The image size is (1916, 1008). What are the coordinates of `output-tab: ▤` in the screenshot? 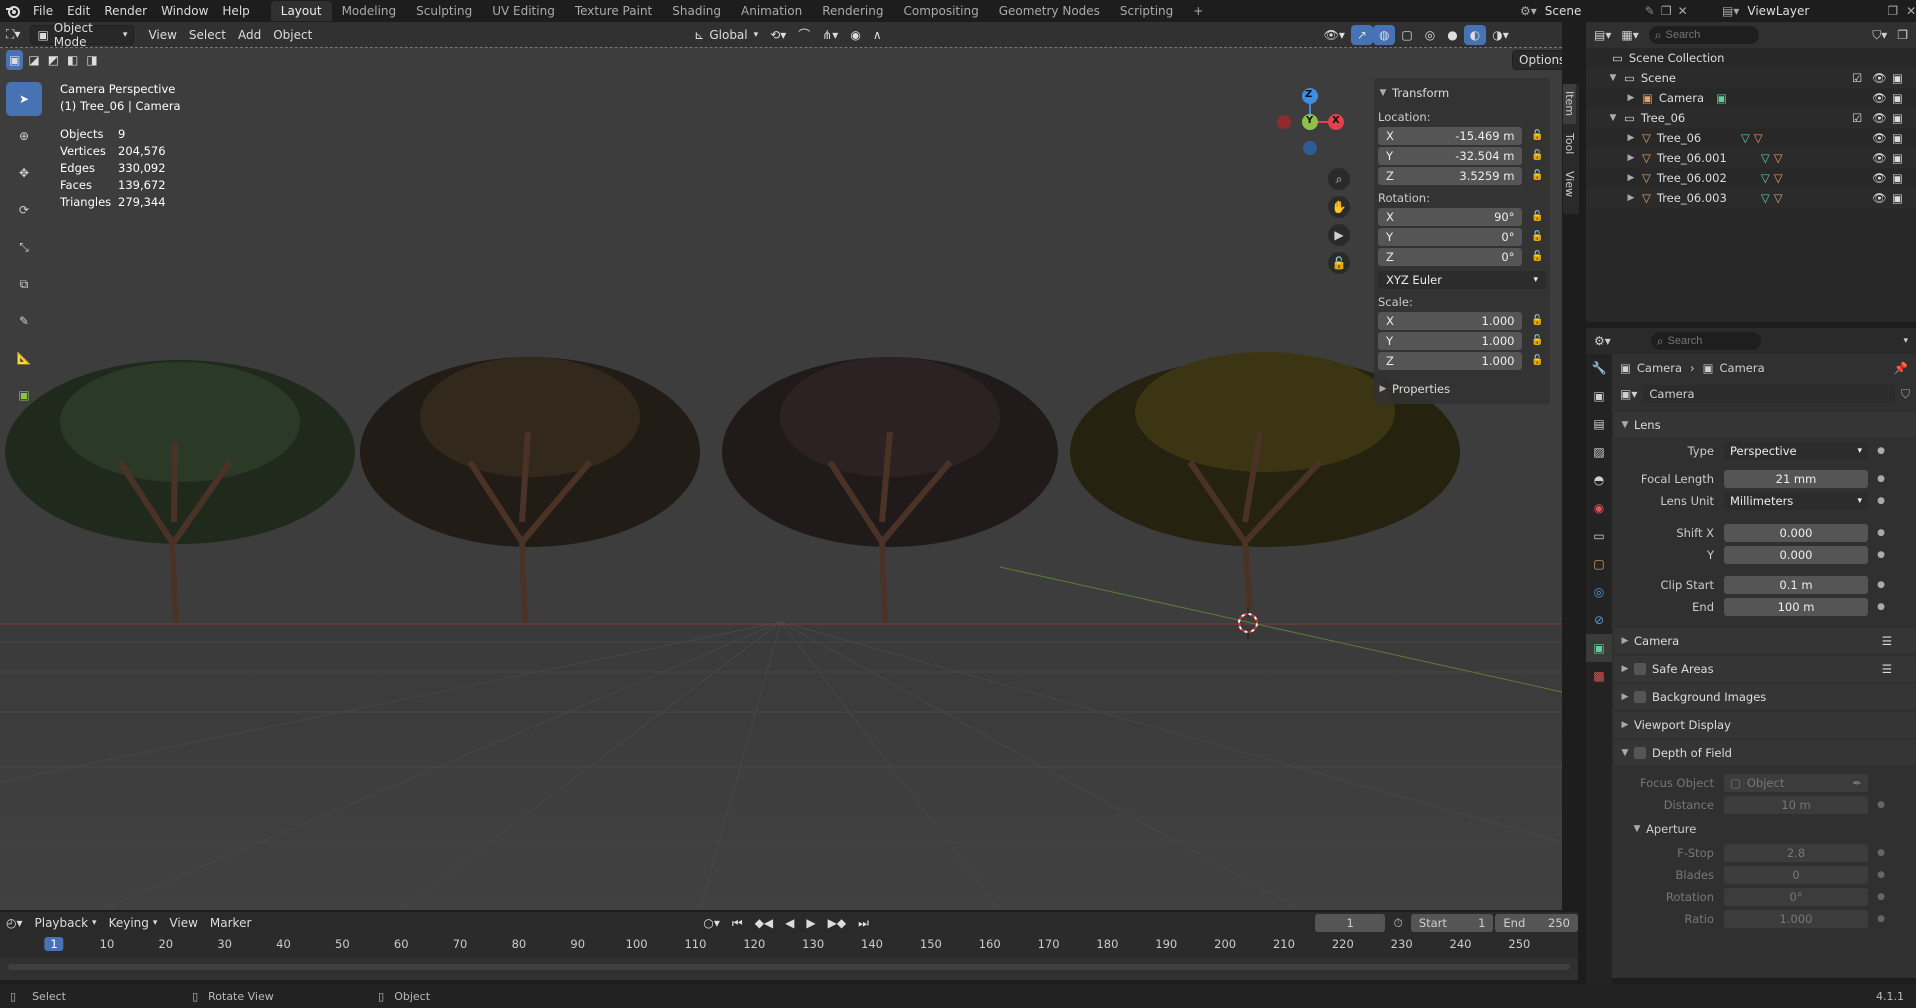 It's located at (1599, 424).